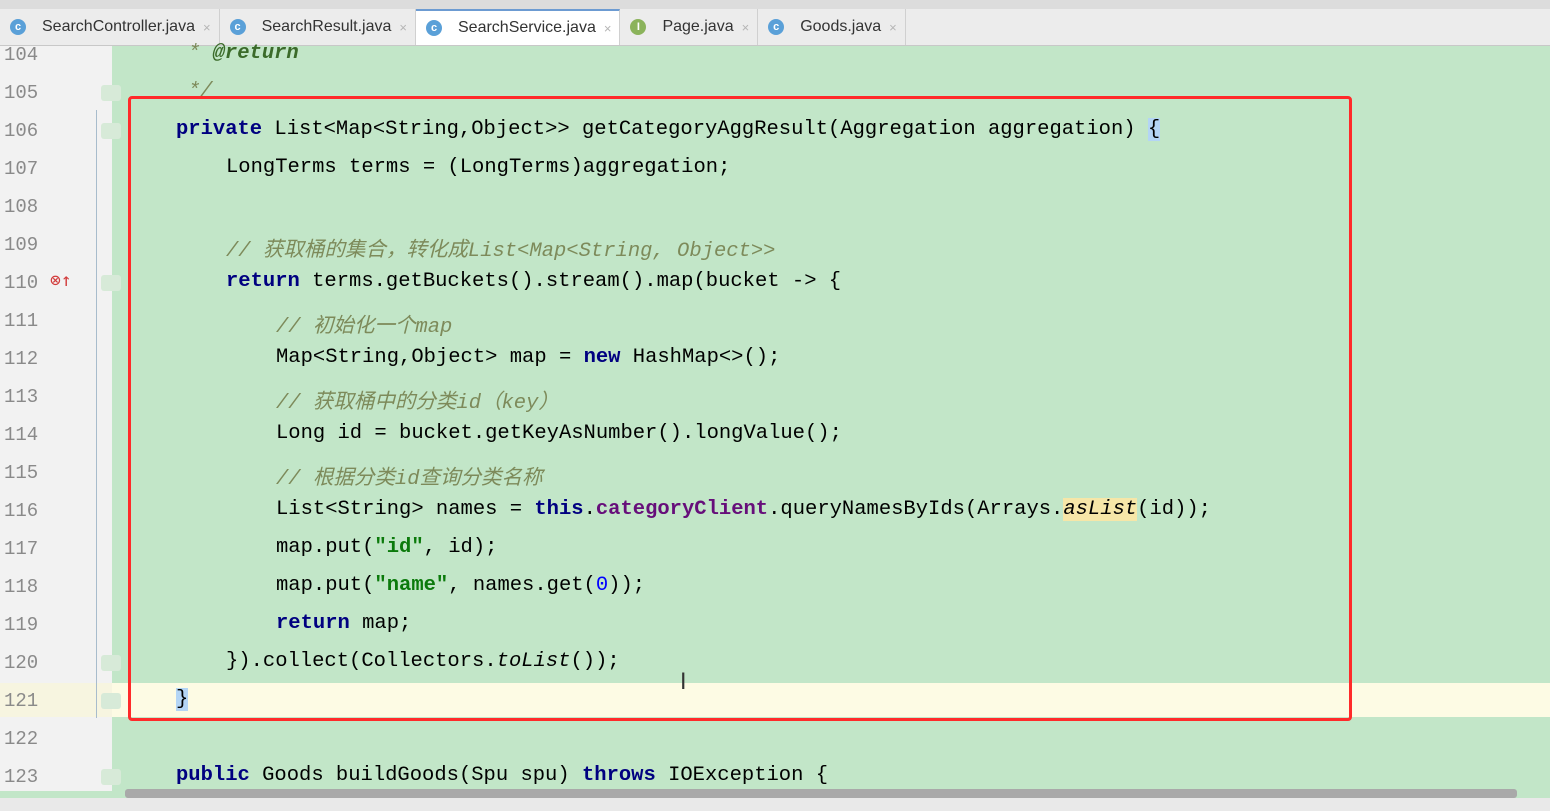  Describe the element at coordinates (742, 775) in the screenshot. I see `code-text: IOException {` at that location.